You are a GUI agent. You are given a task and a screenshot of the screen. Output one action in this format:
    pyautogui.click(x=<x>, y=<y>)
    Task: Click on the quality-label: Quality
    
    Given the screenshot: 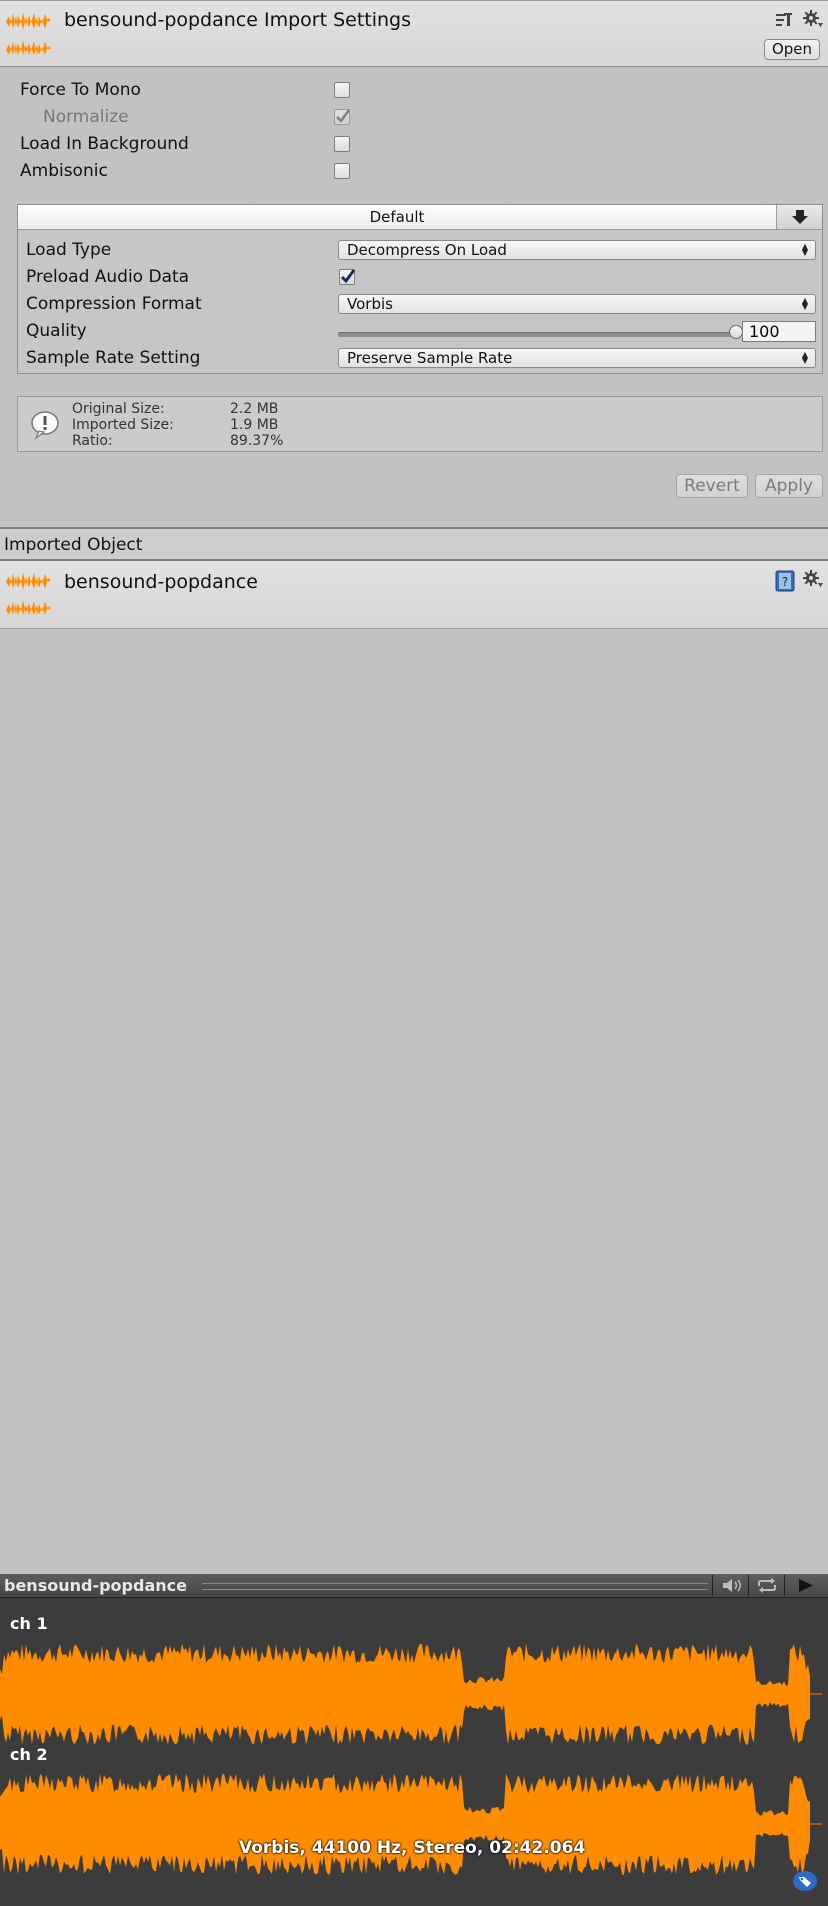 What is the action you would take?
    pyautogui.click(x=56, y=331)
    